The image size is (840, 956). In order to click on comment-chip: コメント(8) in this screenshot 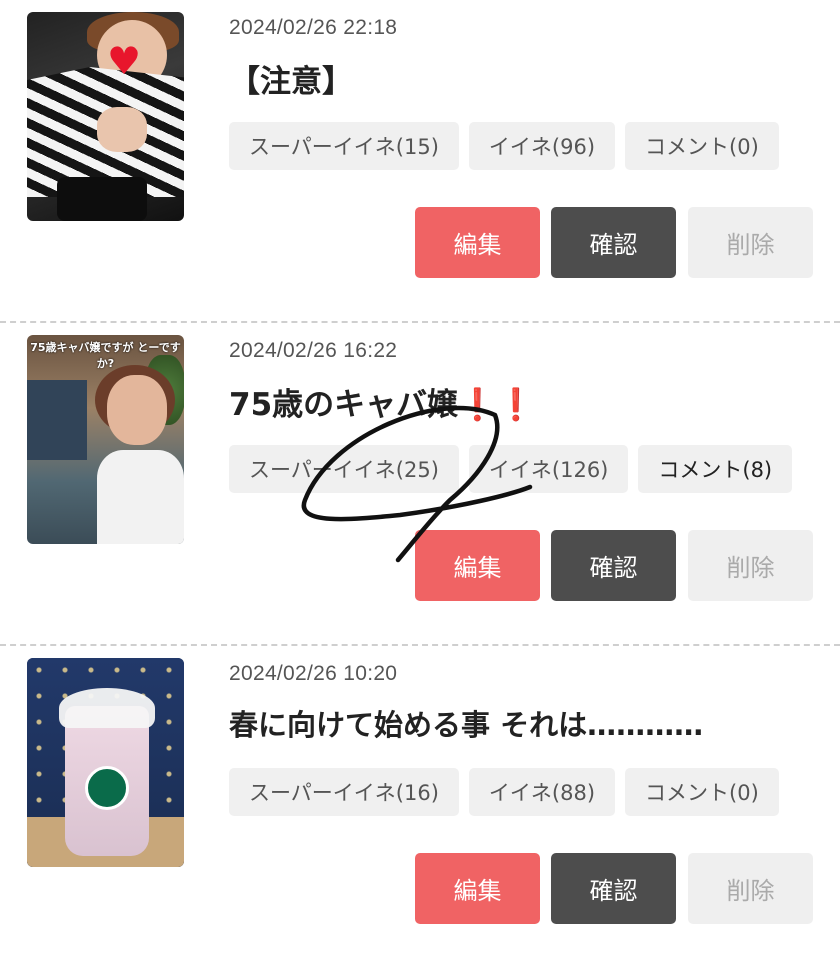, I will do `click(715, 469)`.